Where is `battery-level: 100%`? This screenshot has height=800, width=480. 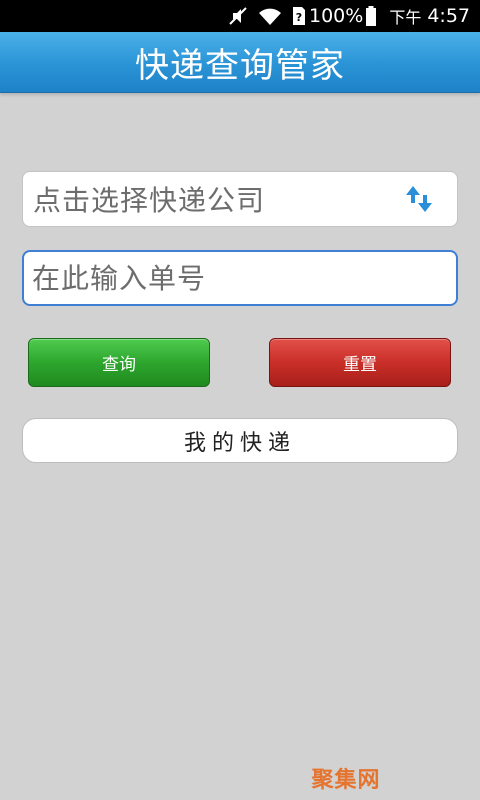 battery-level: 100% is located at coordinates (336, 16).